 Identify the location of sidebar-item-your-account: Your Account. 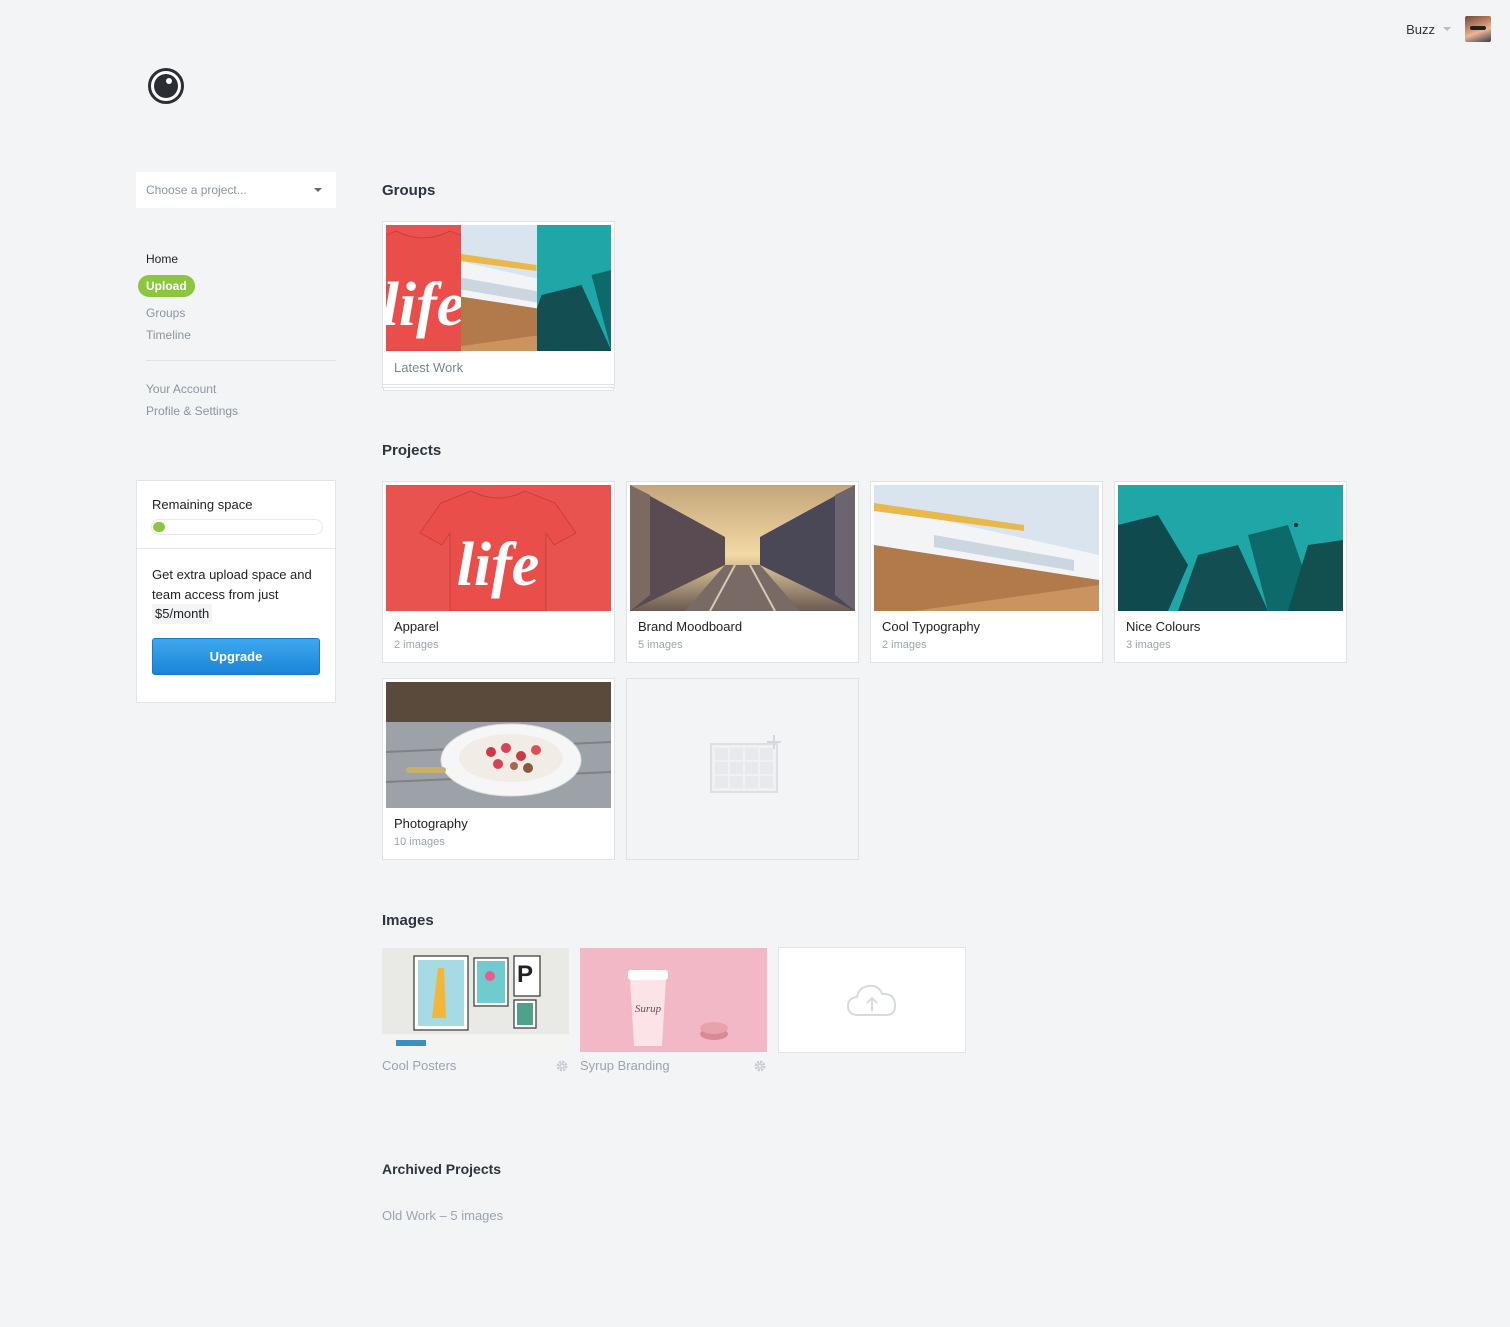
(237, 389).